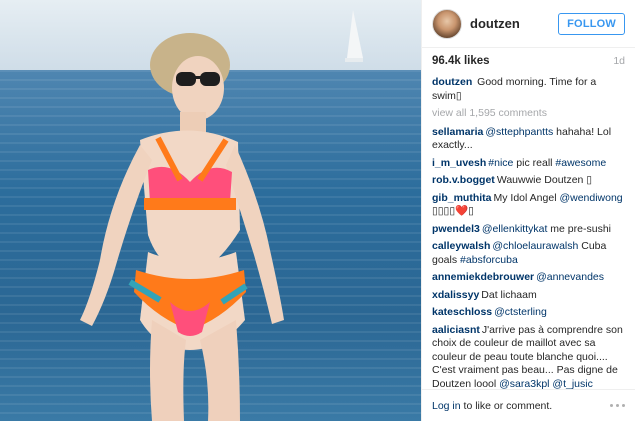 This screenshot has height=421, width=635. What do you see at coordinates (463, 180) in the screenshot?
I see `comment-username: rob.v.bogget` at bounding box center [463, 180].